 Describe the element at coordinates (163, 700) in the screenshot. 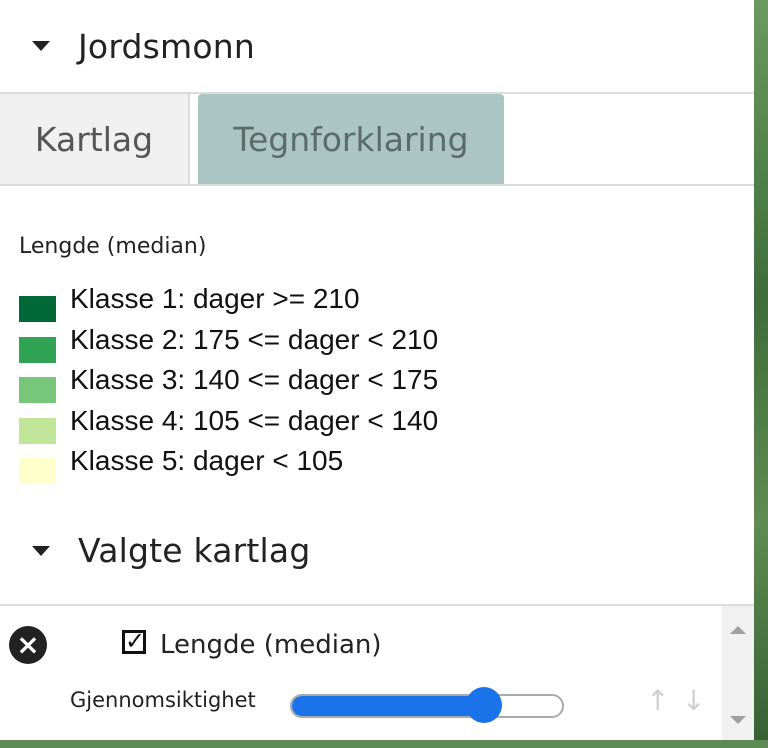

I see `opacity-label: Gjennomsiktighet` at that location.